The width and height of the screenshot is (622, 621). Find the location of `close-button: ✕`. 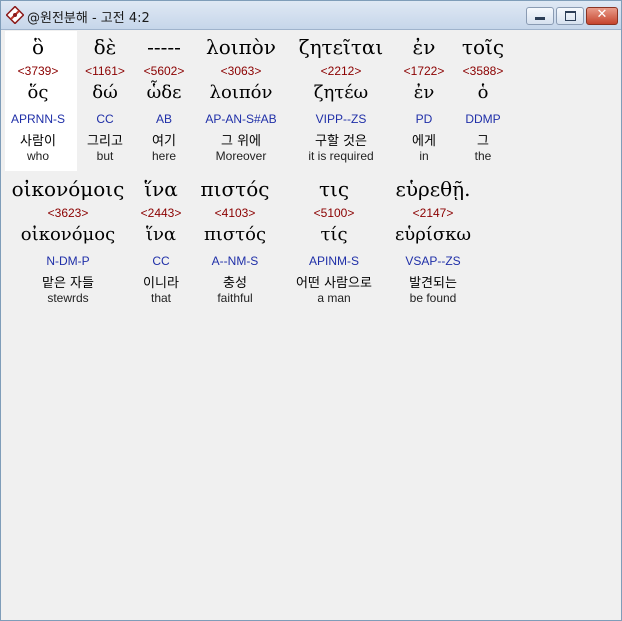

close-button: ✕ is located at coordinates (602, 16).